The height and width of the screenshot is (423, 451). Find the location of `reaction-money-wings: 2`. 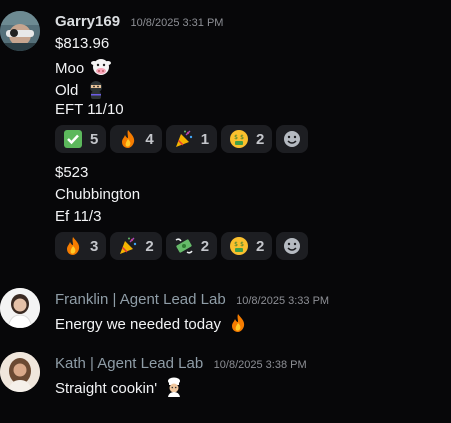

reaction-money-wings: 2 is located at coordinates (191, 246).